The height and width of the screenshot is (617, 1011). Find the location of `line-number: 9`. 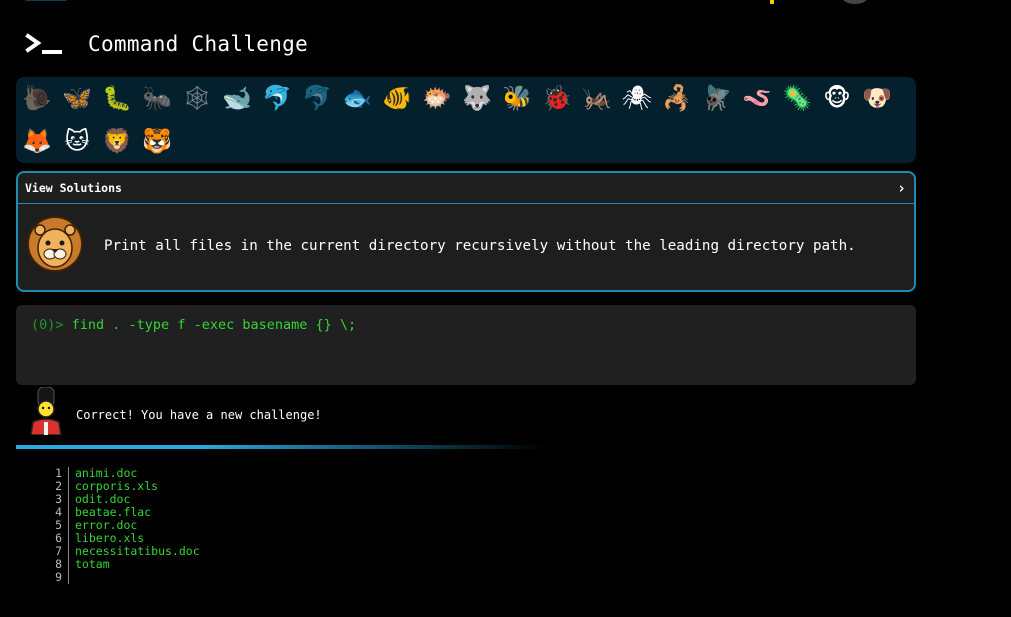

line-number: 9 is located at coordinates (54, 577).